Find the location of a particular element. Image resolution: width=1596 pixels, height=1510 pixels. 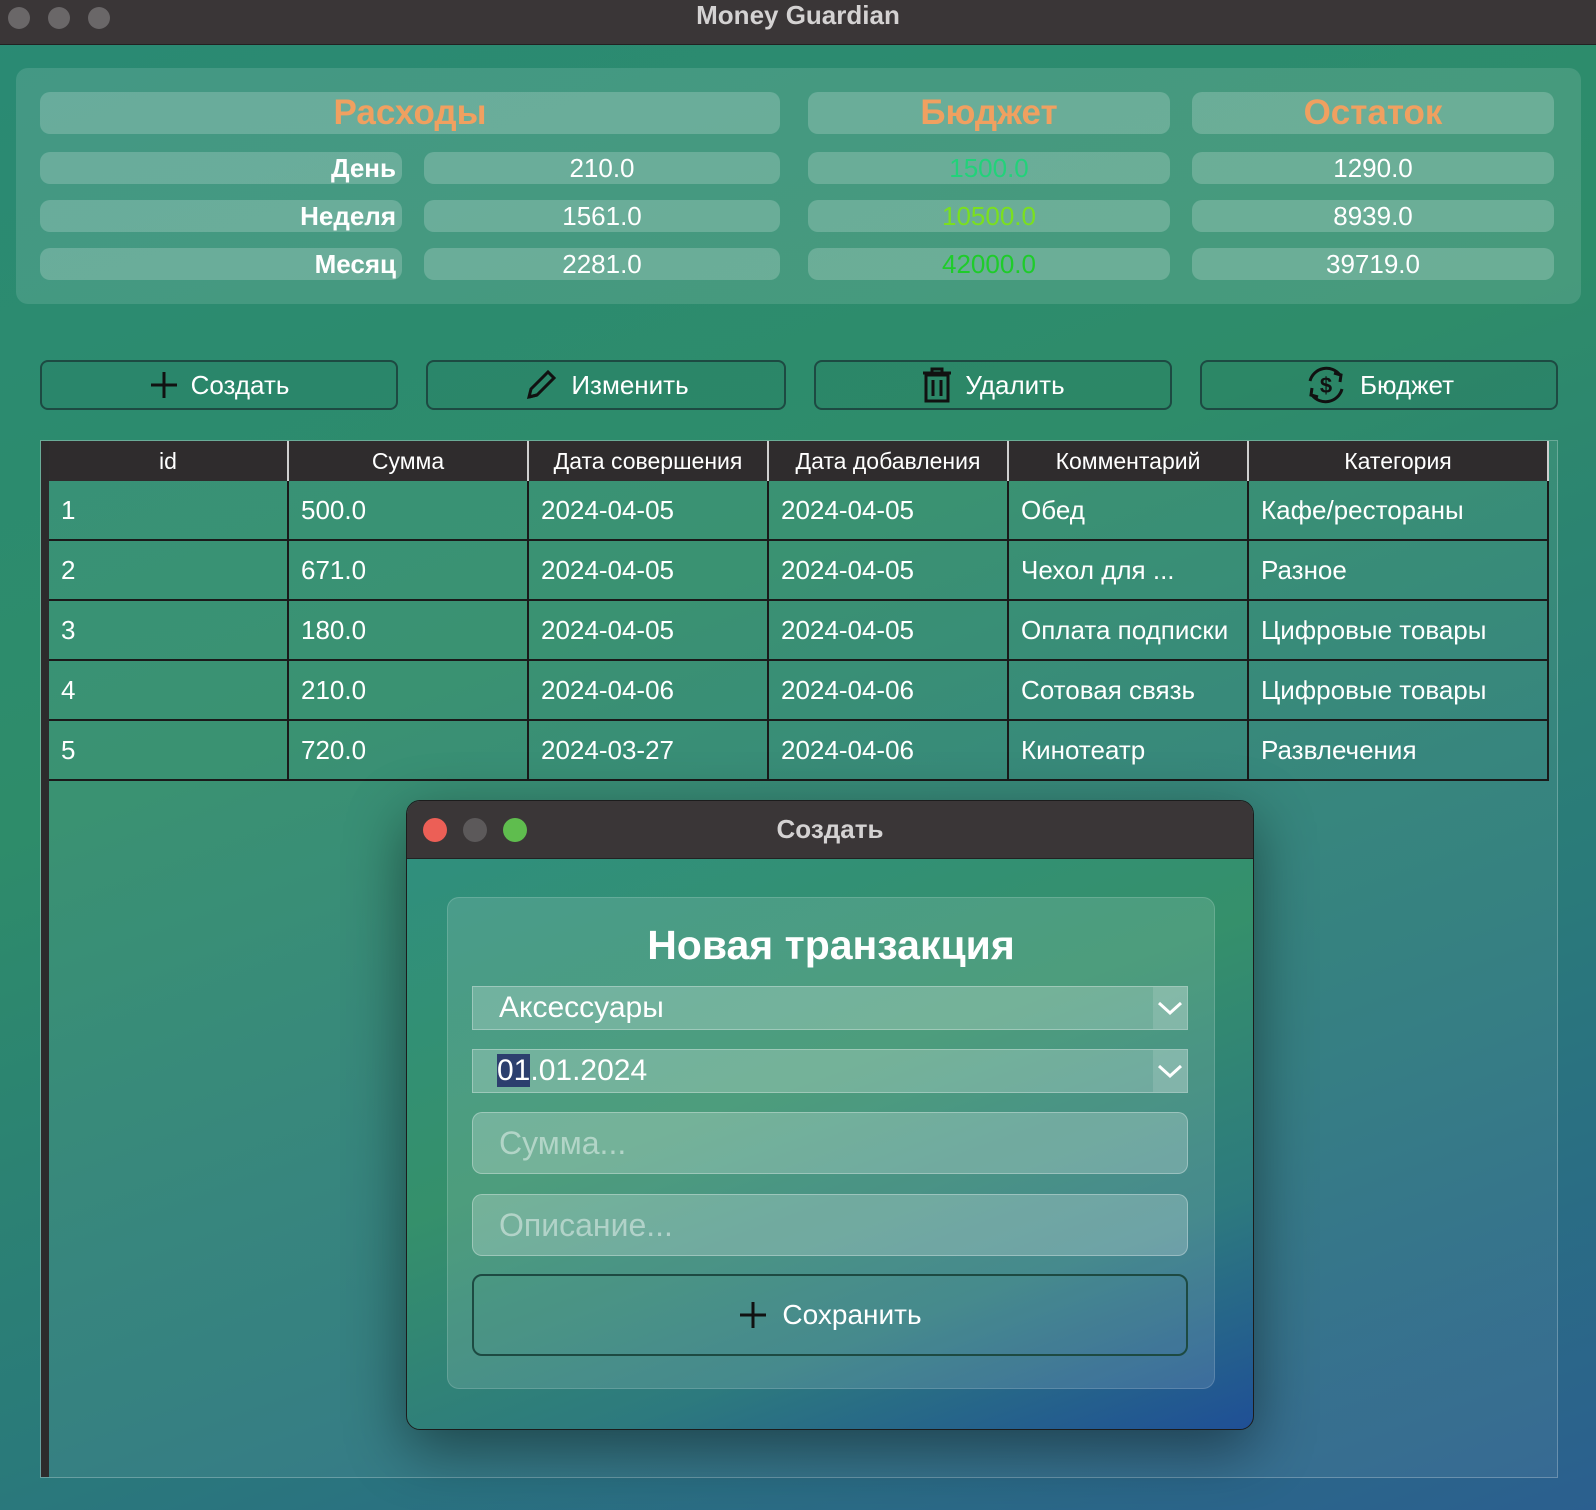

column-header-id: id is located at coordinates (169, 461).